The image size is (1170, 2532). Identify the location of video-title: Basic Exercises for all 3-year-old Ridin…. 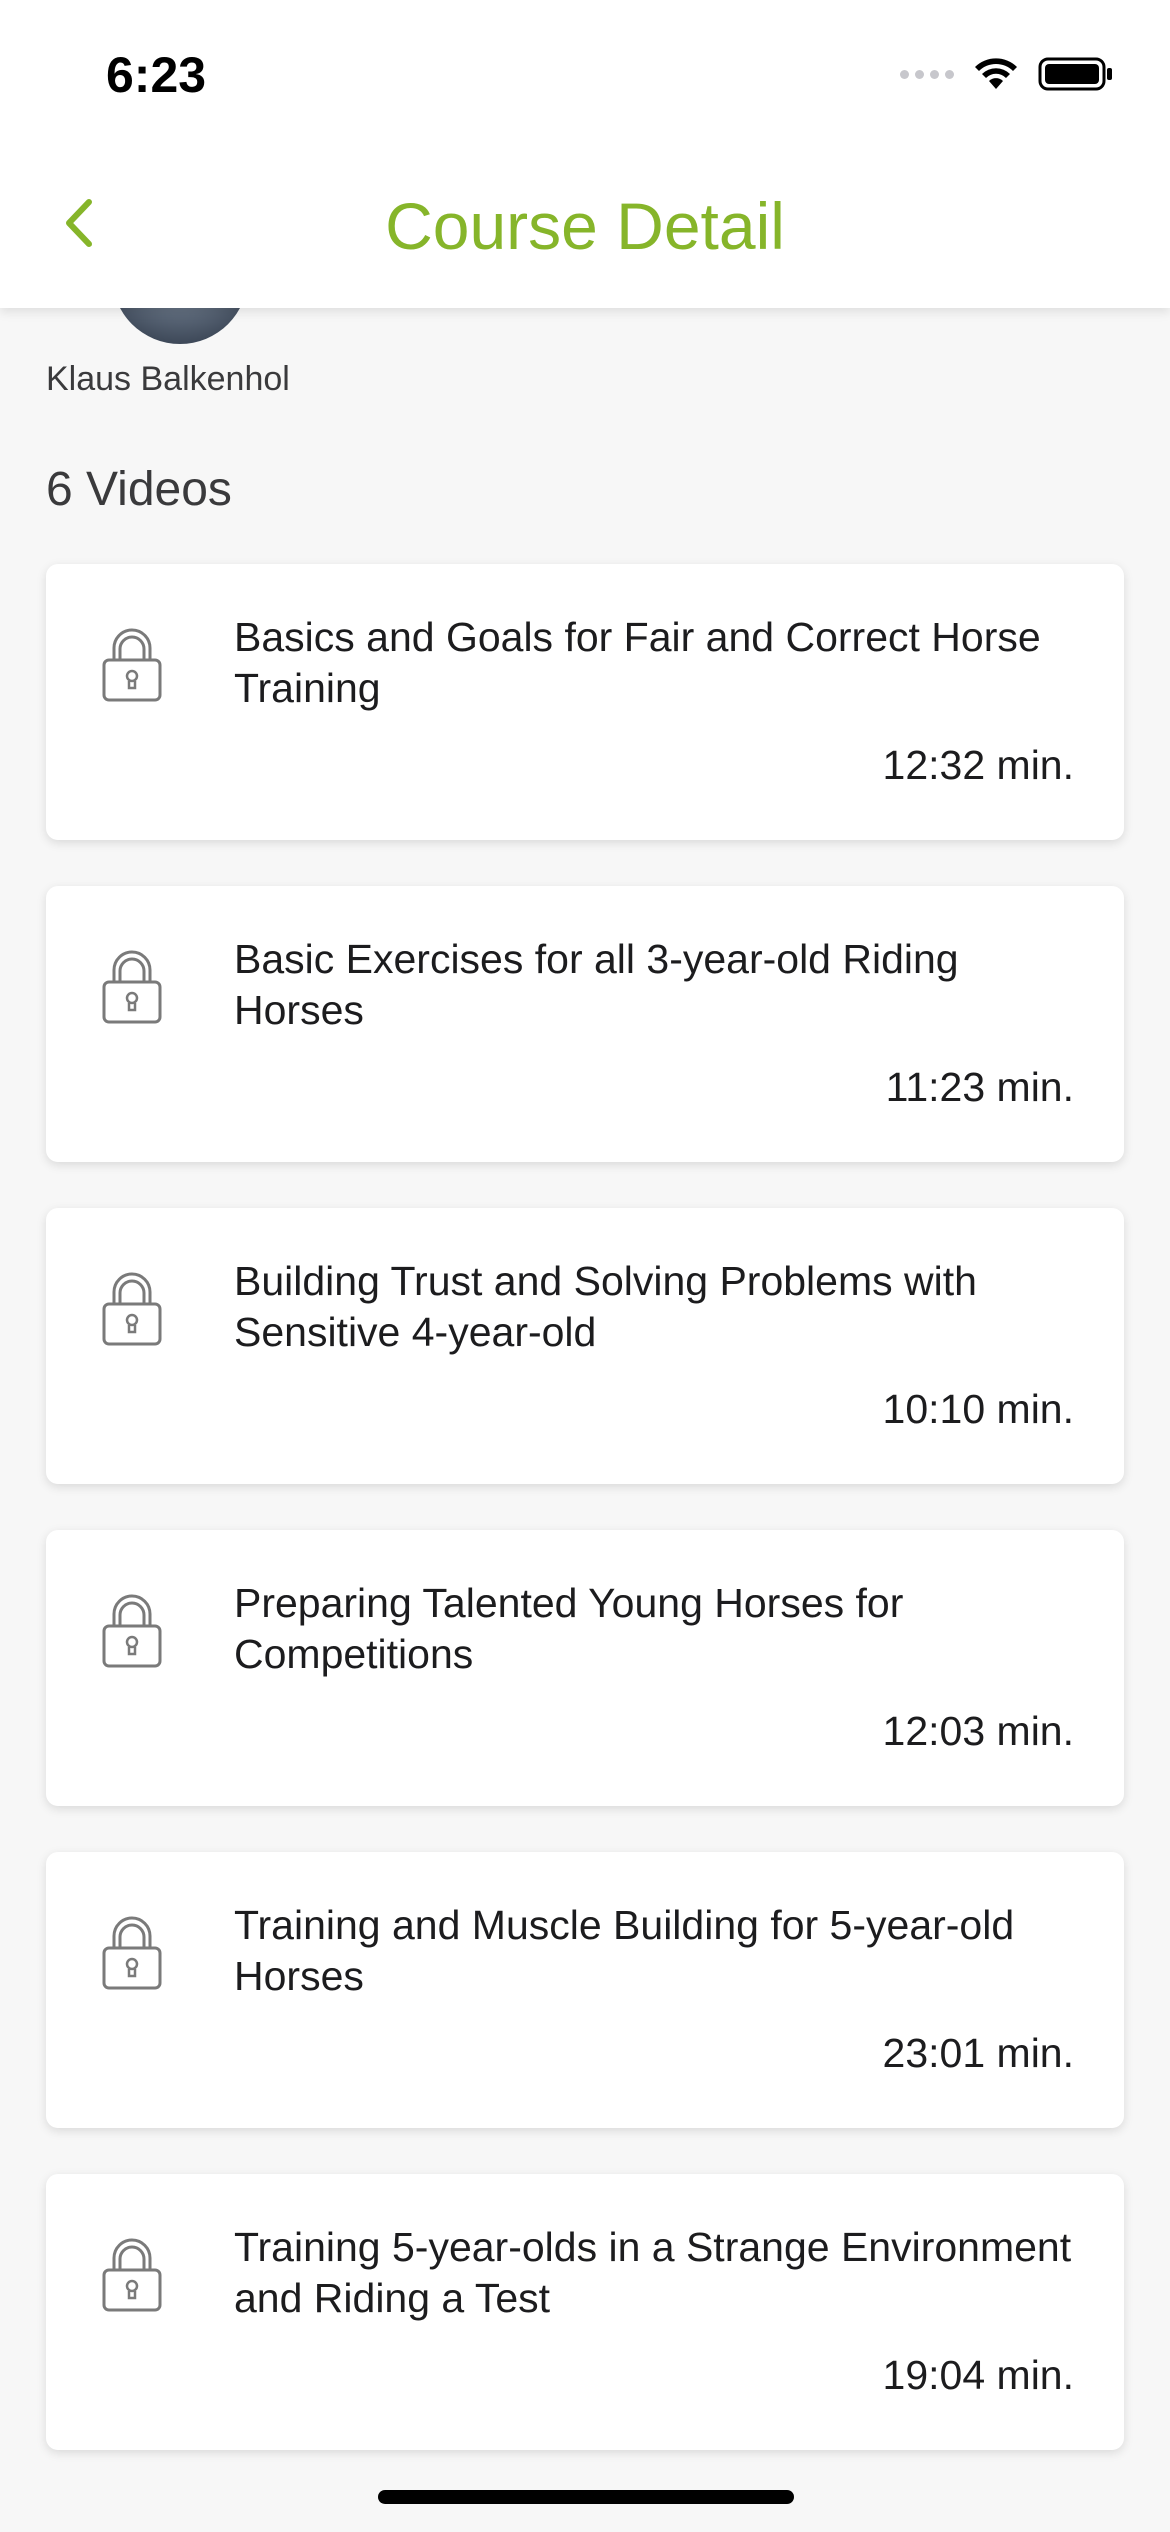
(596, 984).